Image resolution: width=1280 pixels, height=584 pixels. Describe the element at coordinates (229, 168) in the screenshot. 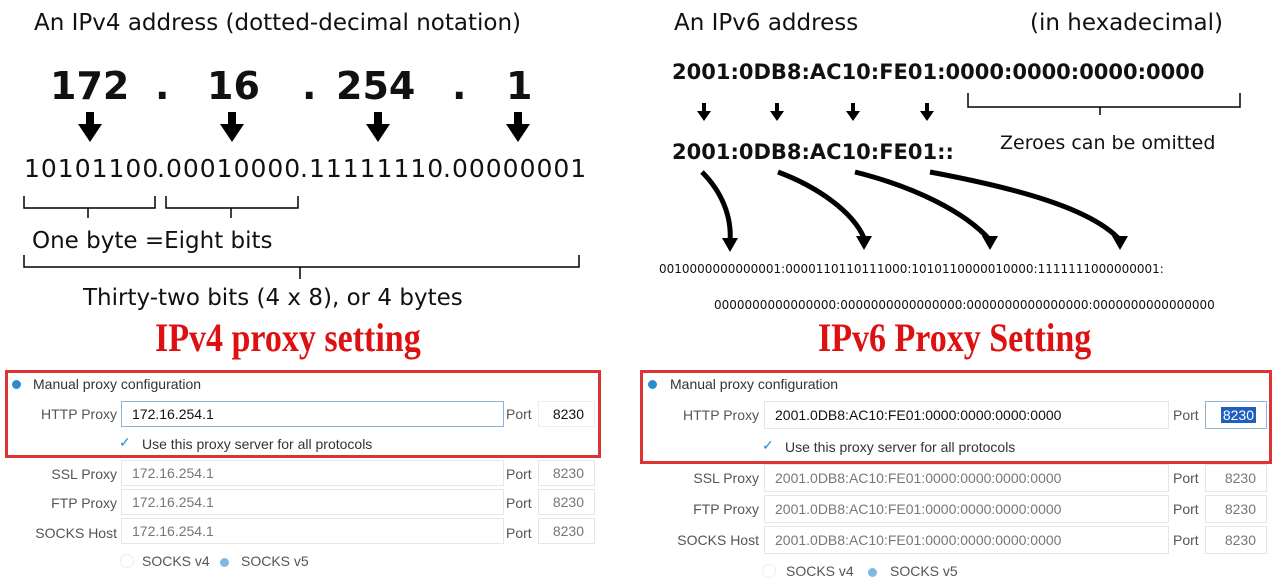

I see `binary-octet: .00010000` at that location.